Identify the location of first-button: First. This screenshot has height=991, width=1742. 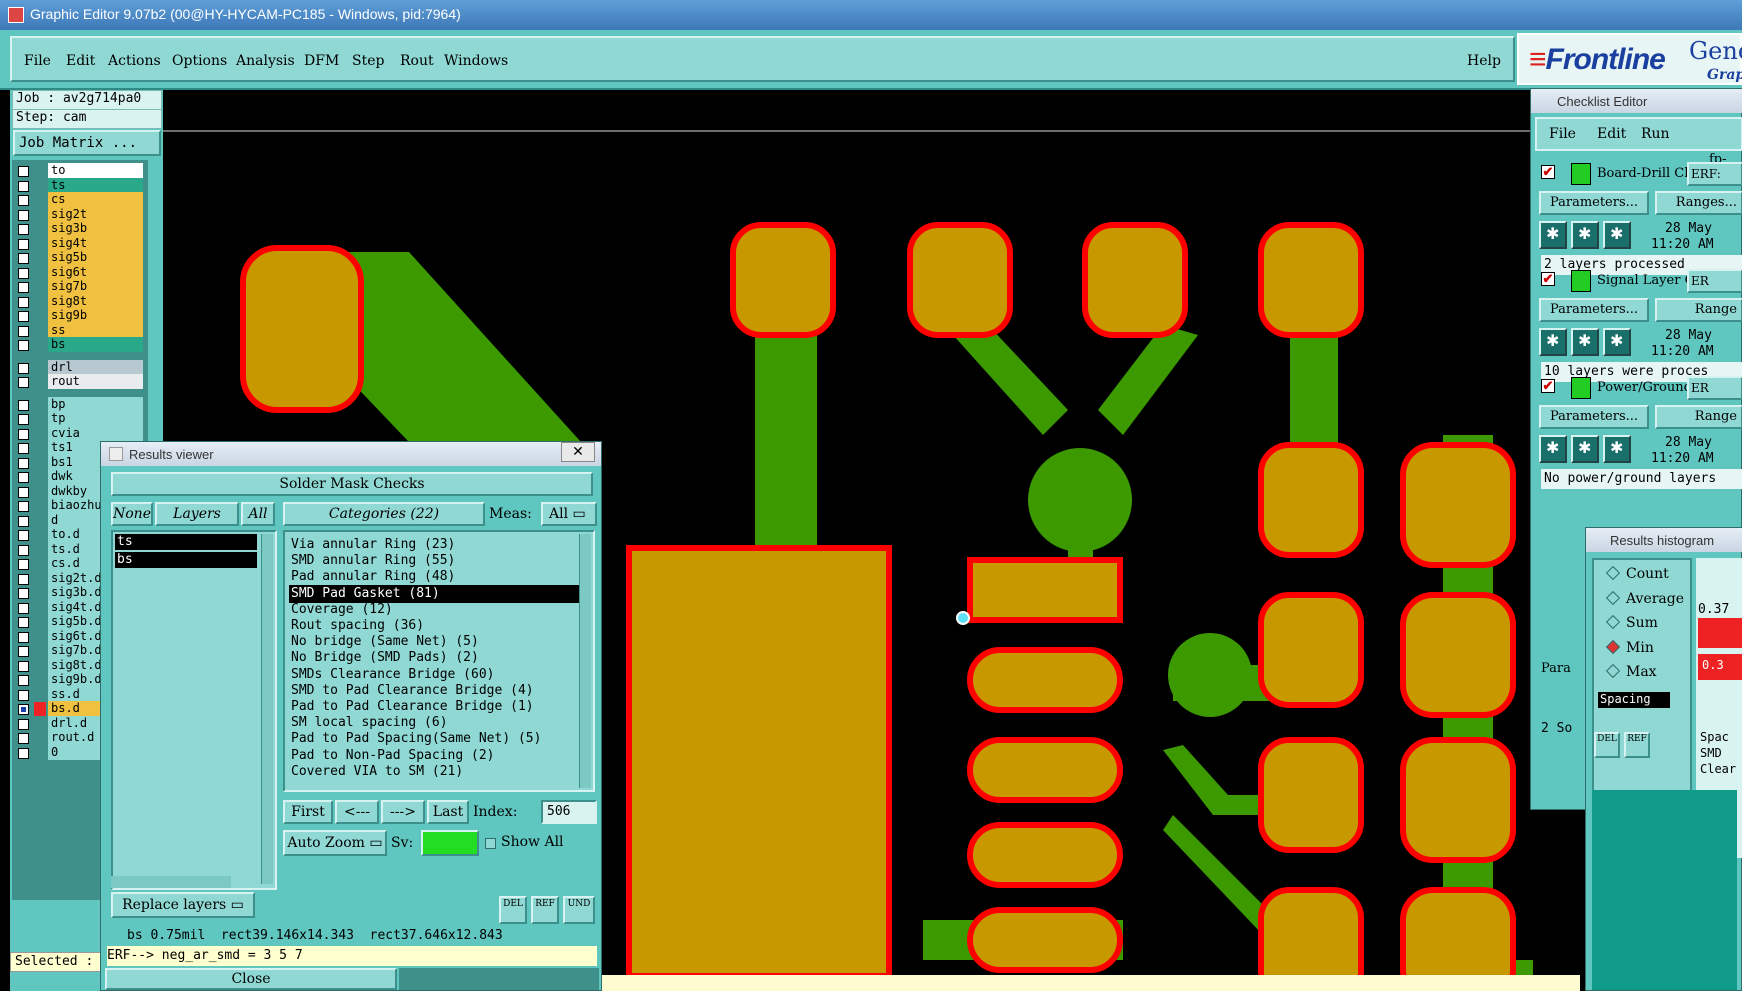
(308, 812).